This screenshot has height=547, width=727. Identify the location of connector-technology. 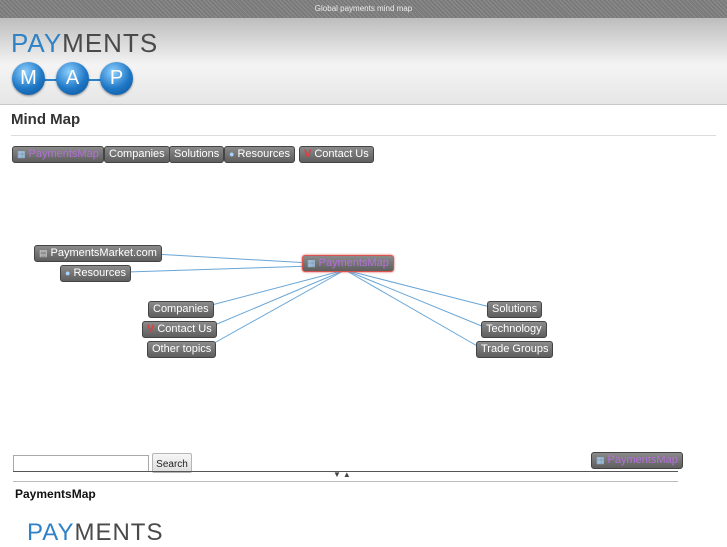
(414, 298).